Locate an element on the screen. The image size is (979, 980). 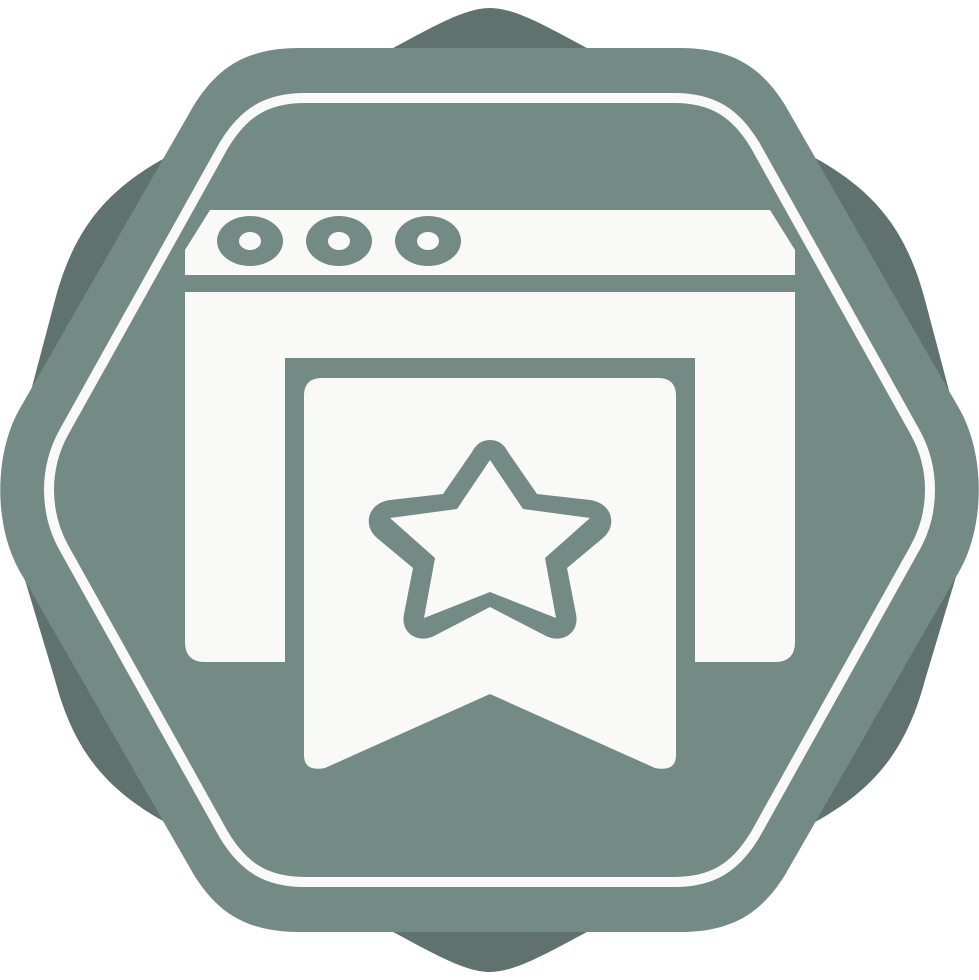
window-control-dots is located at coordinates (339, 241).